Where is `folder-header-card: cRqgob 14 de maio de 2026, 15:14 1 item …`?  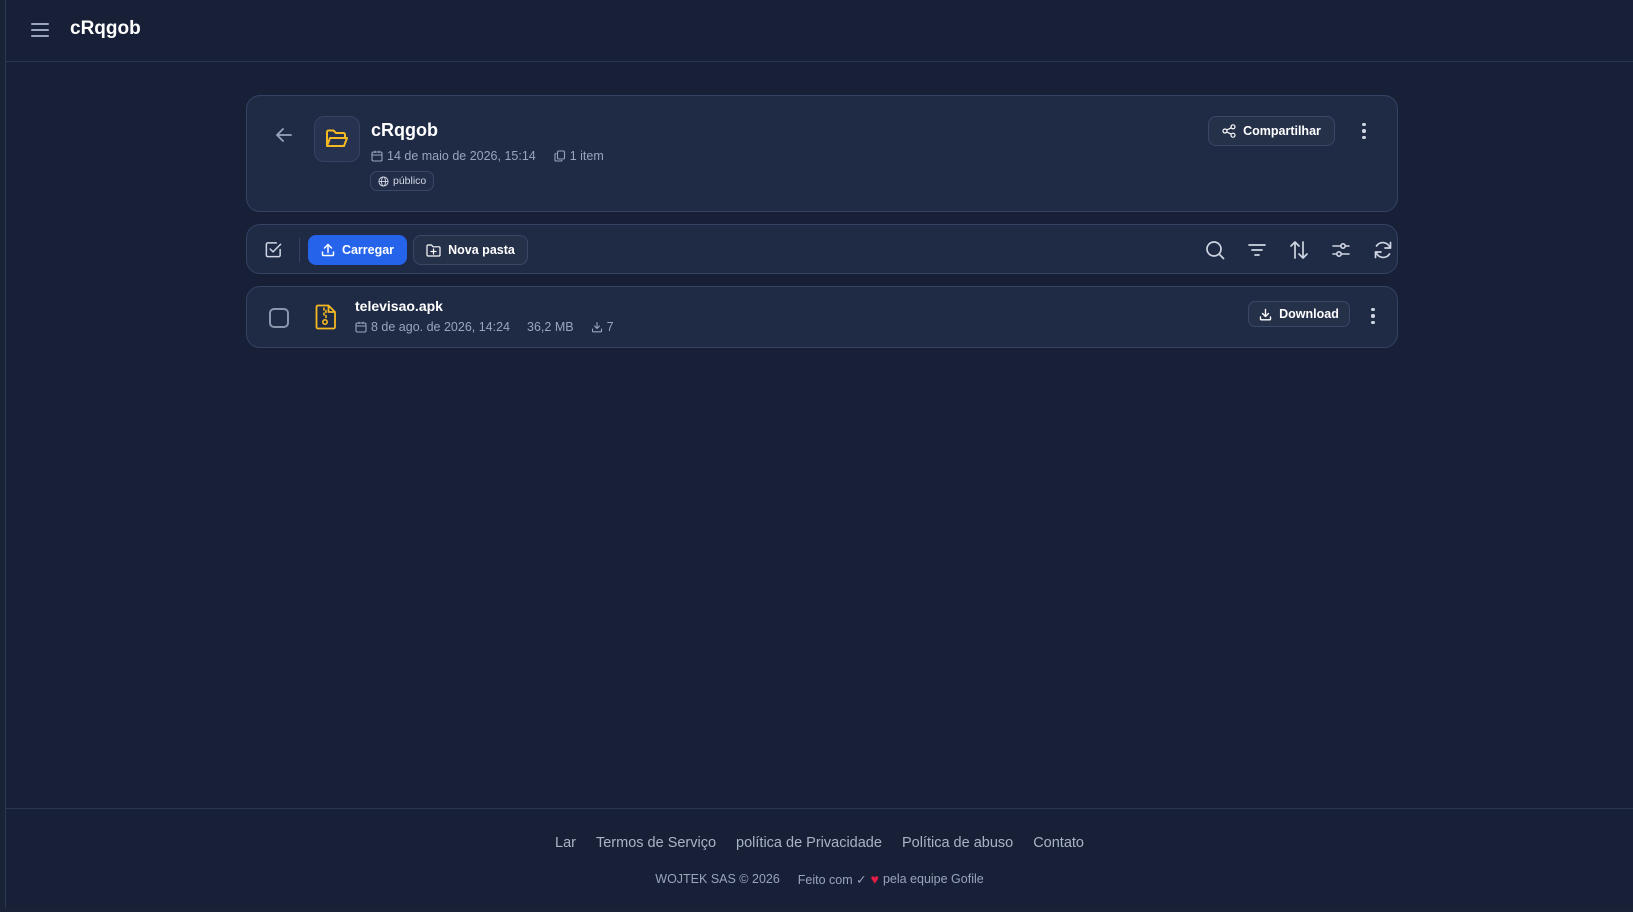 folder-header-card: cRqgob 14 de maio de 2026, 15:14 1 item … is located at coordinates (822, 153).